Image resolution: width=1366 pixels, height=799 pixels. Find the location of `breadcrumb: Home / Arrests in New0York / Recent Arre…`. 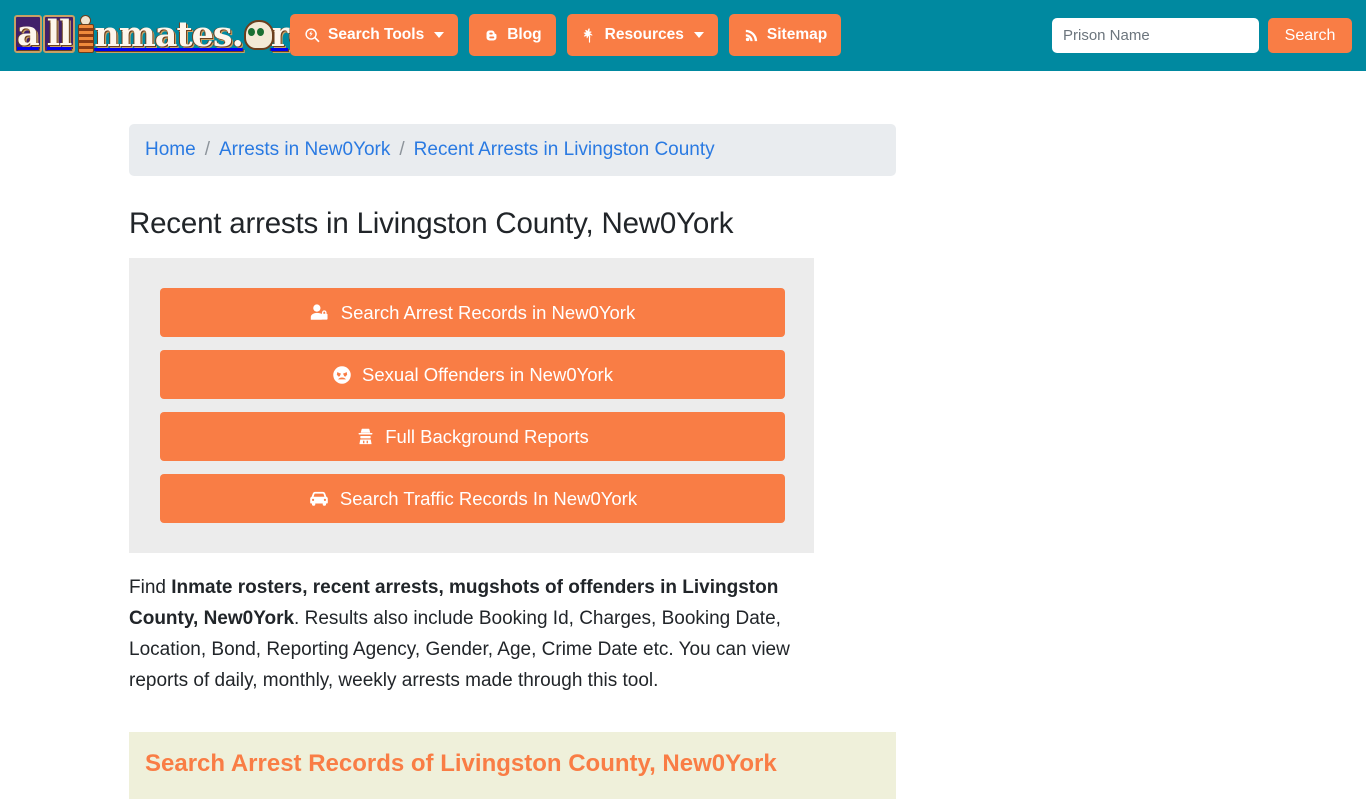

breadcrumb: Home / Arrests in New0York / Recent Arre… is located at coordinates (512, 150).